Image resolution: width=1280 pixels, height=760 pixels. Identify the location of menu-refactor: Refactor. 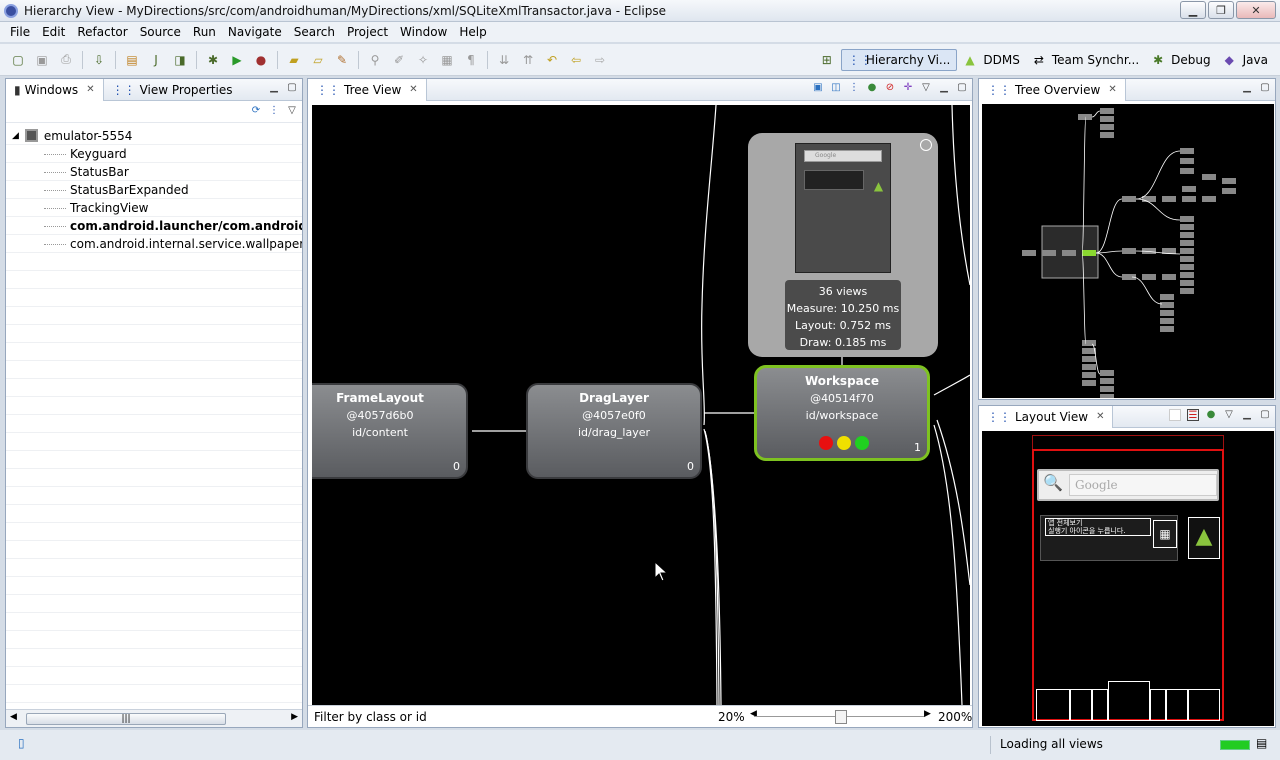
(102, 32).